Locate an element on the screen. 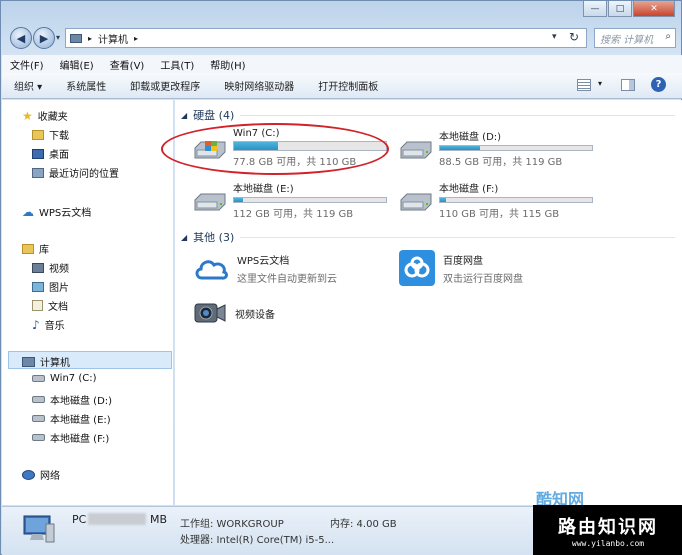 The width and height of the screenshot is (682, 555). nav-item-documents: 文档 is located at coordinates (50, 305).